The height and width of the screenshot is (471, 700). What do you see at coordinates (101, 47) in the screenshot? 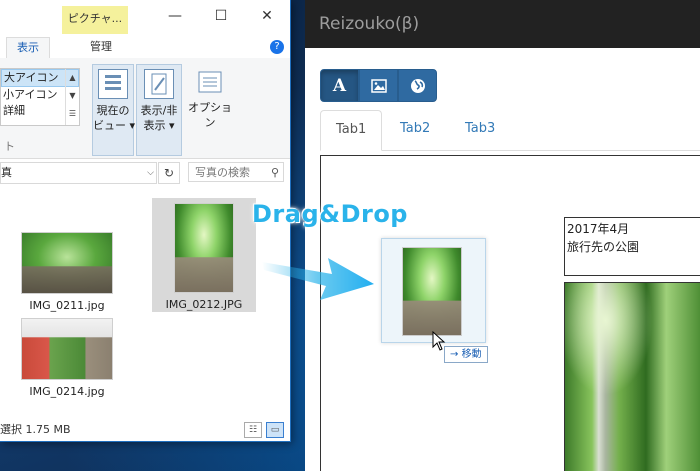
I see `tab-manage: 管理` at bounding box center [101, 47].